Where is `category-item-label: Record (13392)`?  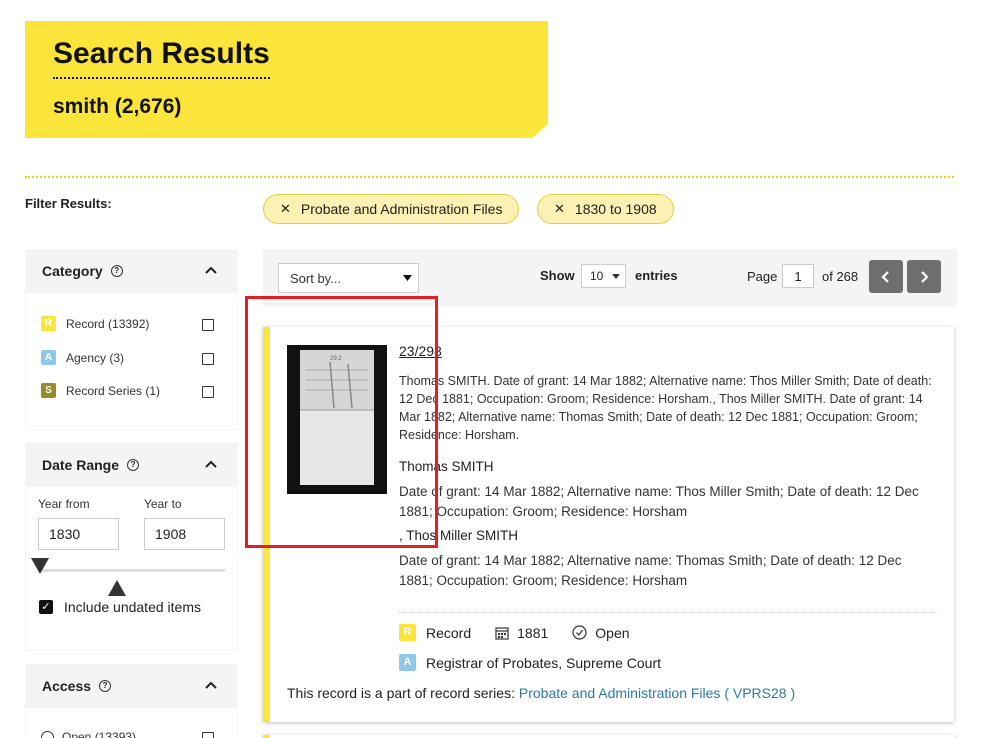 category-item-label: Record (13392) is located at coordinates (108, 323).